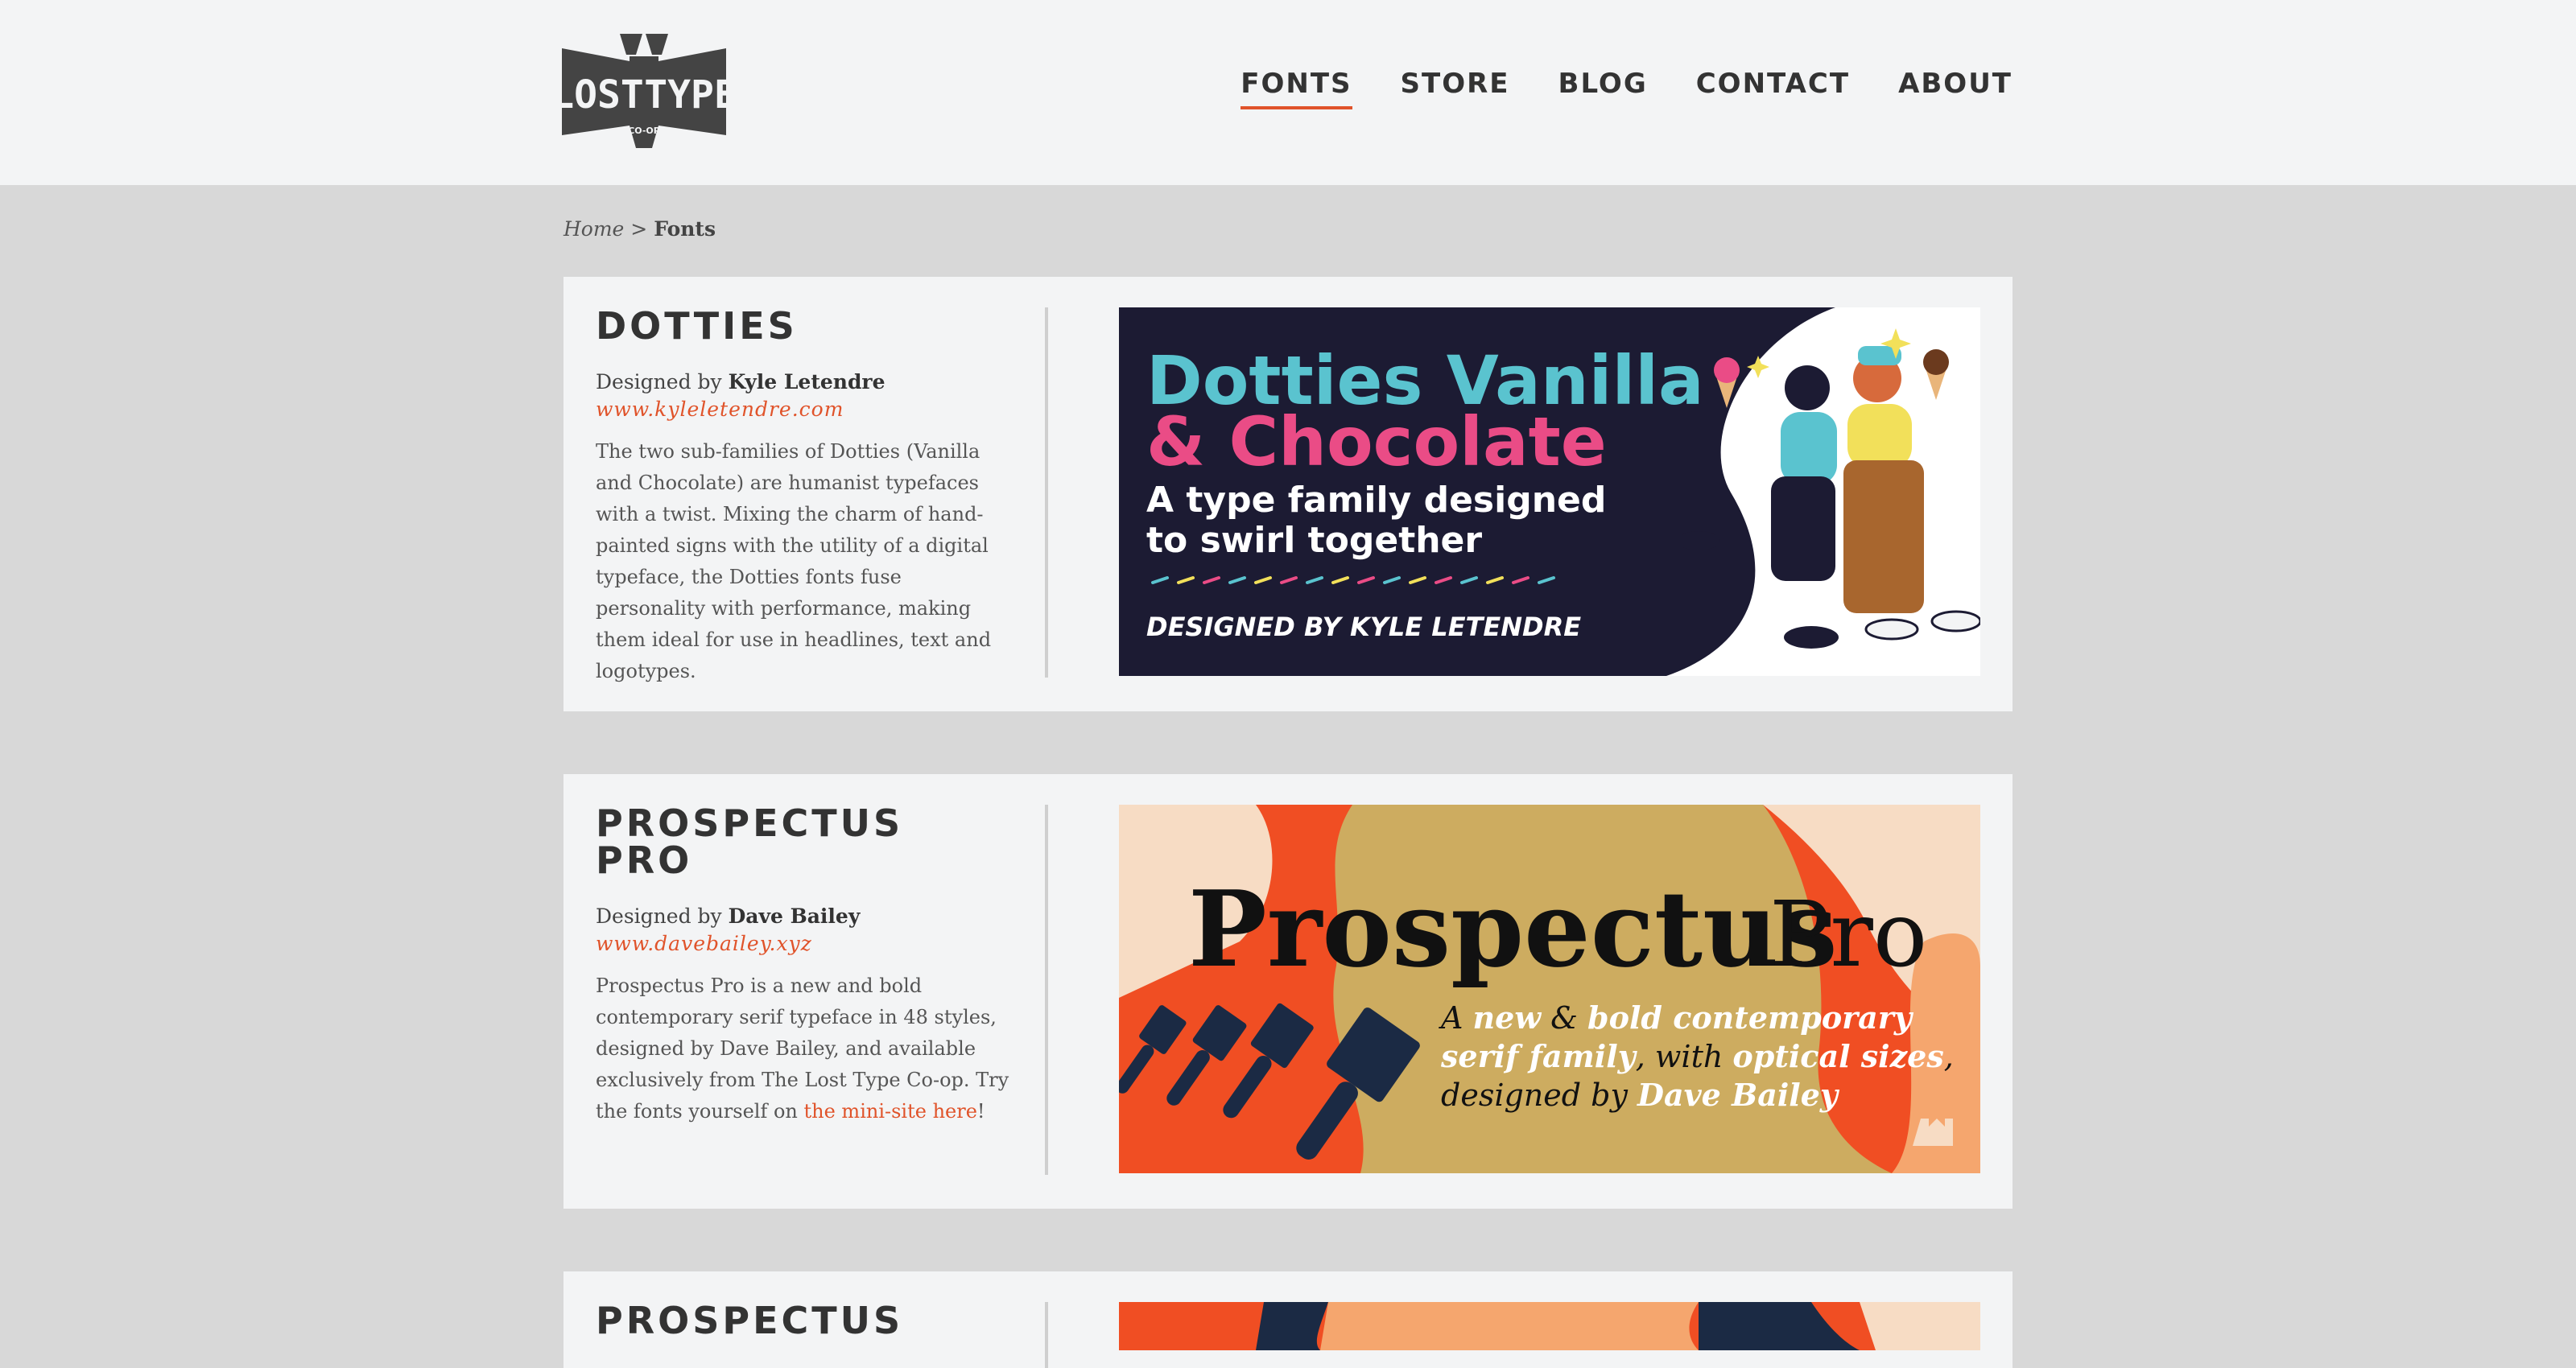 The width and height of the screenshot is (2576, 1368). I want to click on designer-name: Kyle Letendre, so click(807, 382).